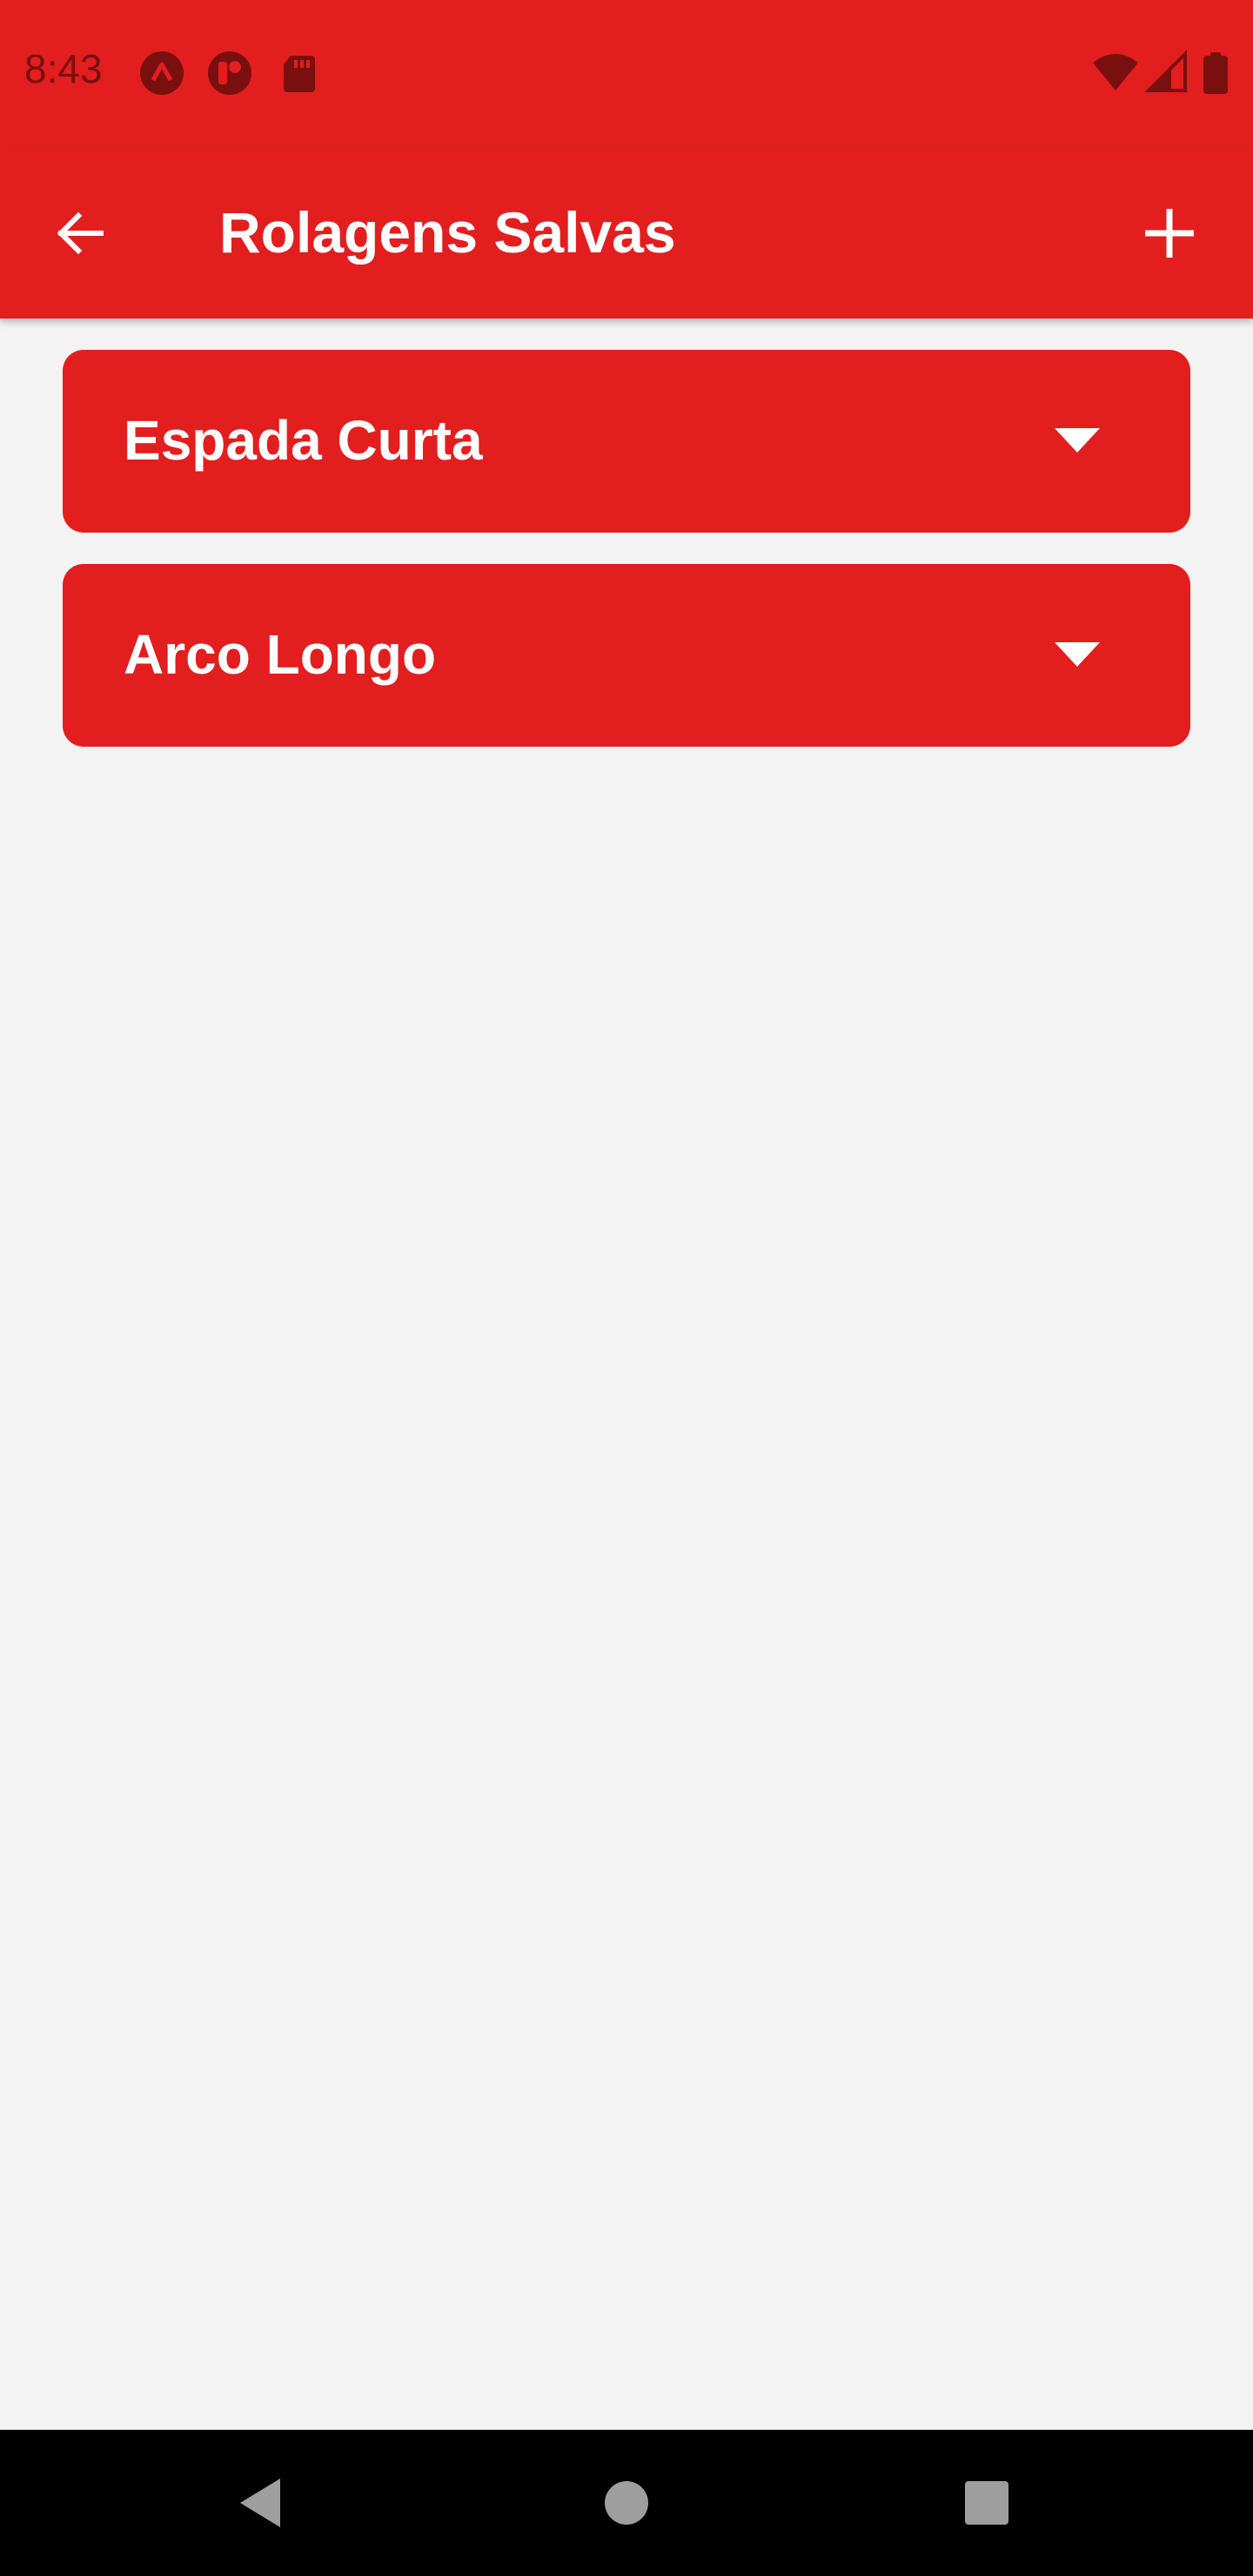  Describe the element at coordinates (1166, 71) in the screenshot. I see `cell-signal-icon` at that location.